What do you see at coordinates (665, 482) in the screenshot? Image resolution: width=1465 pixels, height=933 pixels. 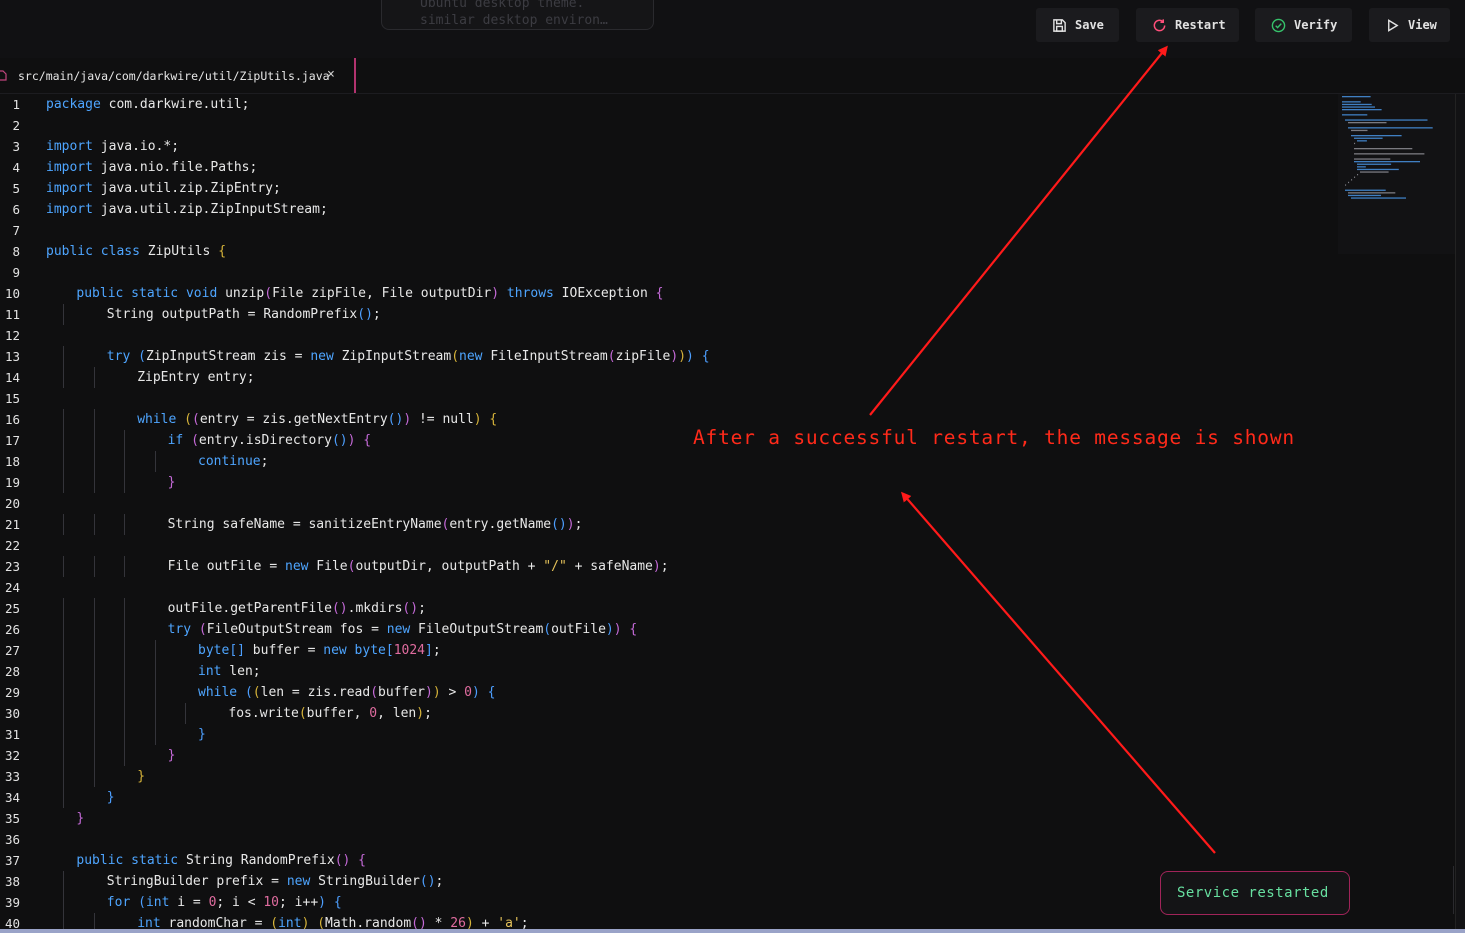 I see `code-line: 19}` at bounding box center [665, 482].